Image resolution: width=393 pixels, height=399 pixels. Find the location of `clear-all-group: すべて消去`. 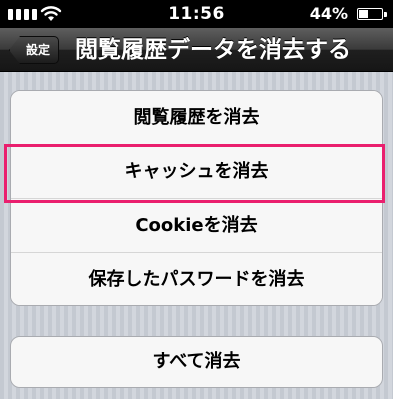

clear-all-group: すべて消去 is located at coordinates (196, 362).